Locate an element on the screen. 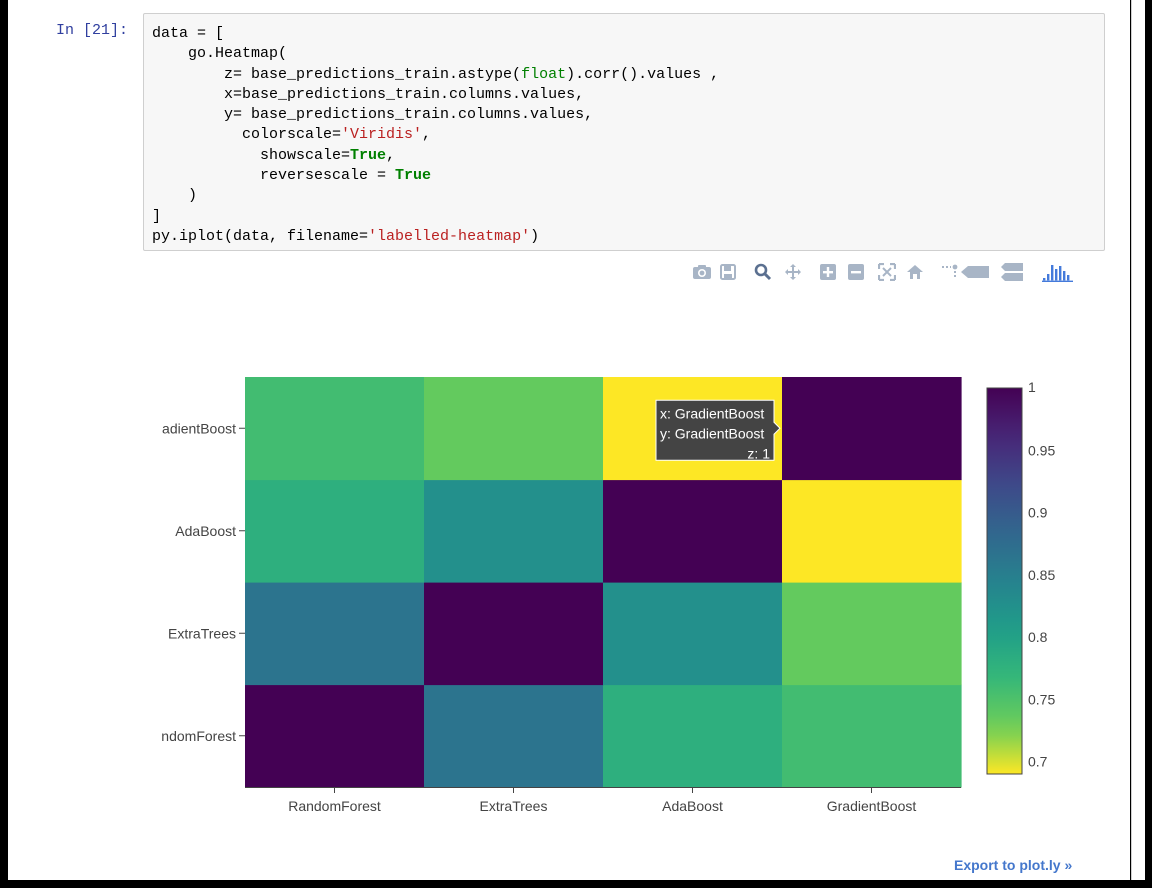 Image resolution: width=1152 pixels, height=888 pixels. colorbar-tick-label: 1 is located at coordinates (1032, 387).